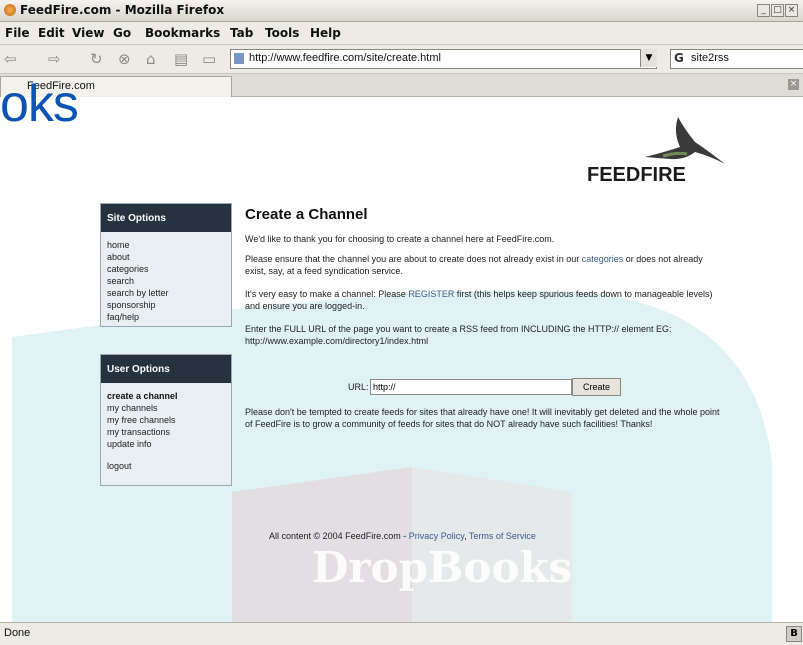  I want to click on status-text: Done, so click(17, 633).